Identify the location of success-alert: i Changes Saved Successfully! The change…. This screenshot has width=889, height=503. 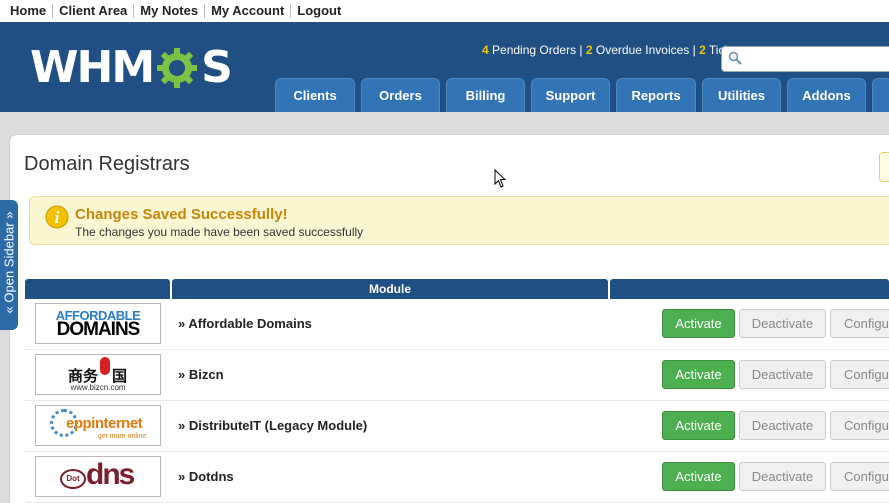
(459, 220).